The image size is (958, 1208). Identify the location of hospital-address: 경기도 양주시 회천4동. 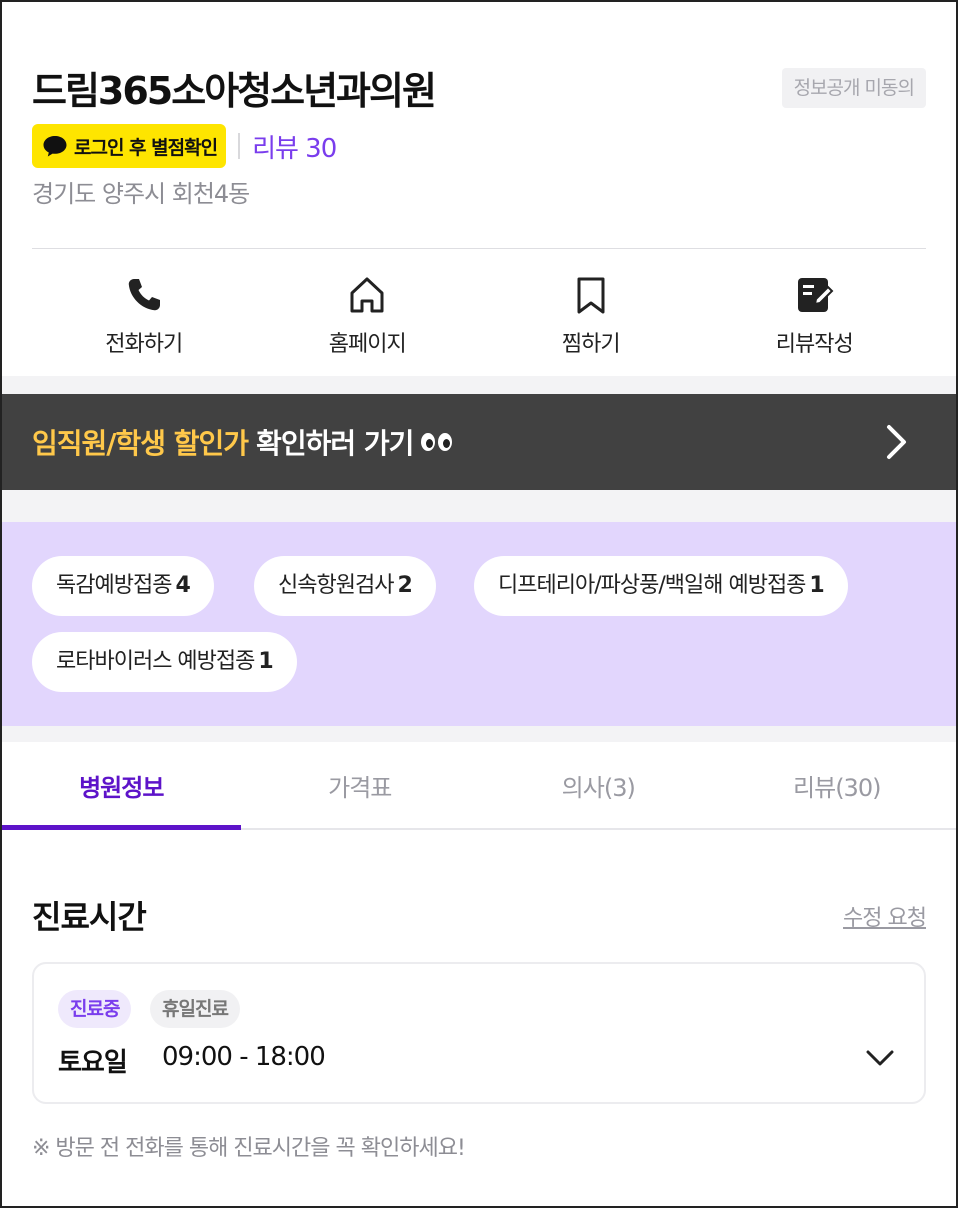
(141, 194).